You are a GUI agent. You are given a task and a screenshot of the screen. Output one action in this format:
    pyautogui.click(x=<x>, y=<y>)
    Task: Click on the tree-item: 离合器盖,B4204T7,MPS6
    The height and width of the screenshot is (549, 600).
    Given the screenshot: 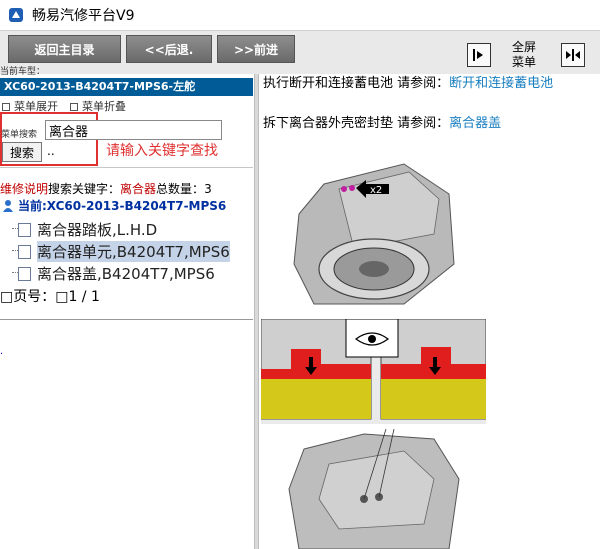 What is the action you would take?
    pyautogui.click(x=113, y=273)
    